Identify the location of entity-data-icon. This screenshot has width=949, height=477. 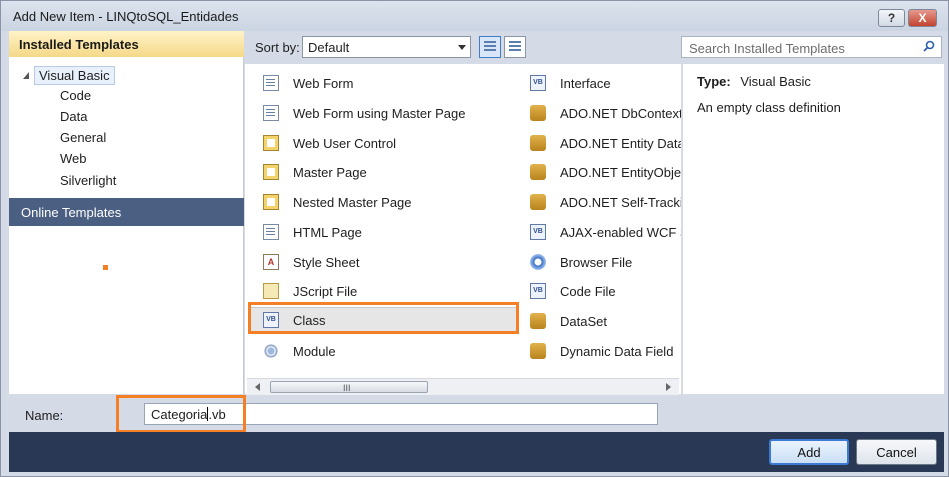
(538, 143).